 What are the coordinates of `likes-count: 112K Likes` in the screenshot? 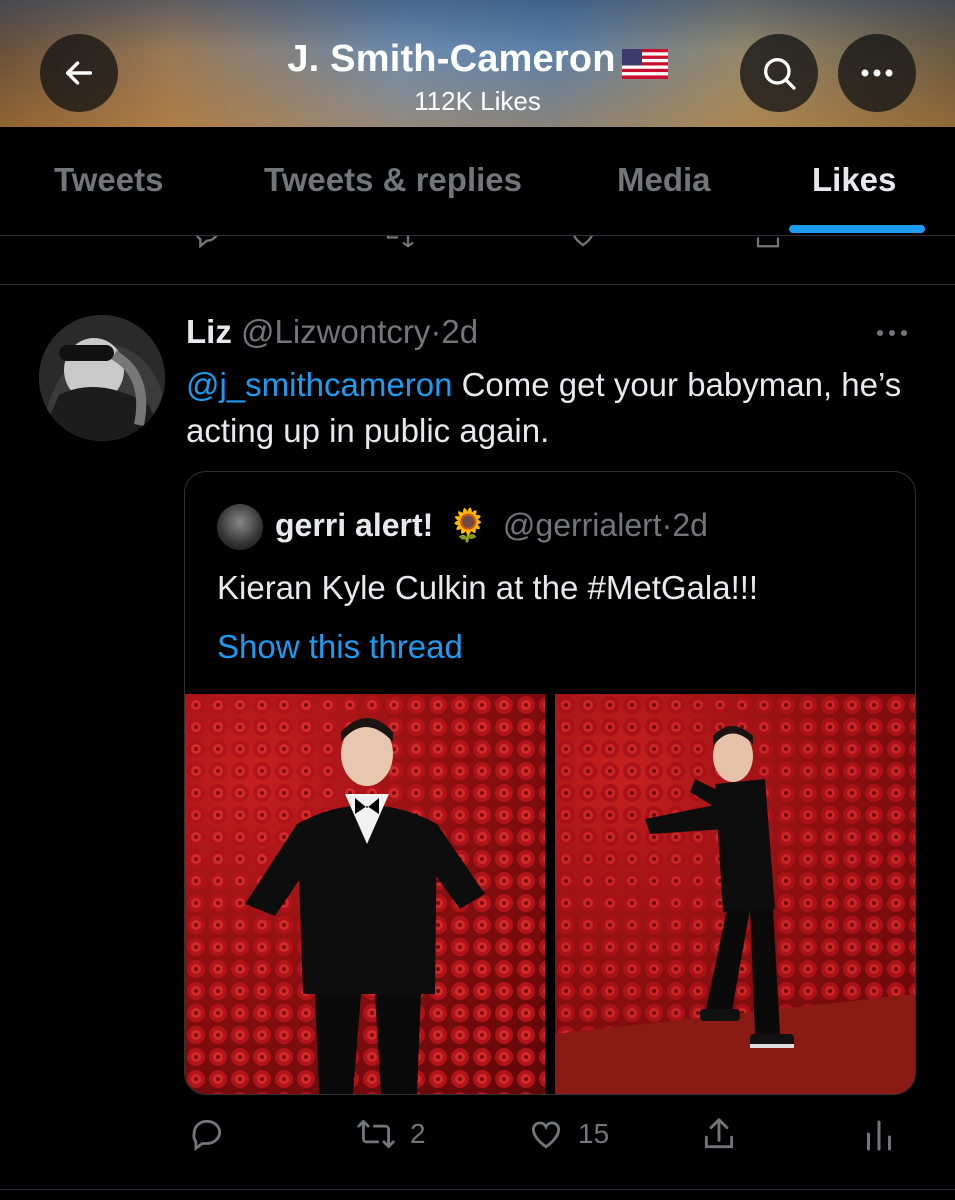 It's located at (477, 101).